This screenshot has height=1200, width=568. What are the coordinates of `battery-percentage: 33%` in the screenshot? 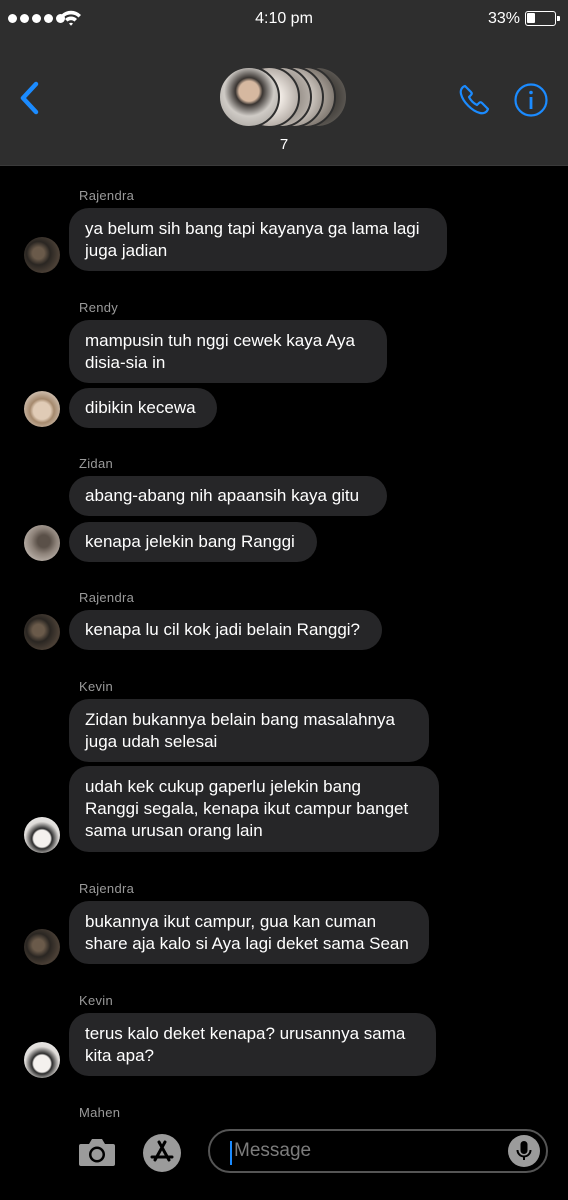 It's located at (503, 18).